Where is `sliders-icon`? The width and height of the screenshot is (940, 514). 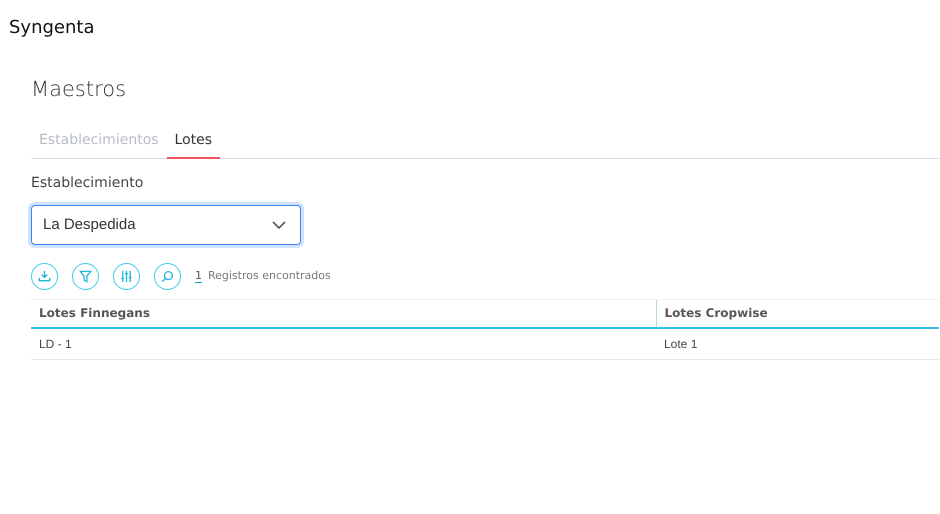
sliders-icon is located at coordinates (126, 276).